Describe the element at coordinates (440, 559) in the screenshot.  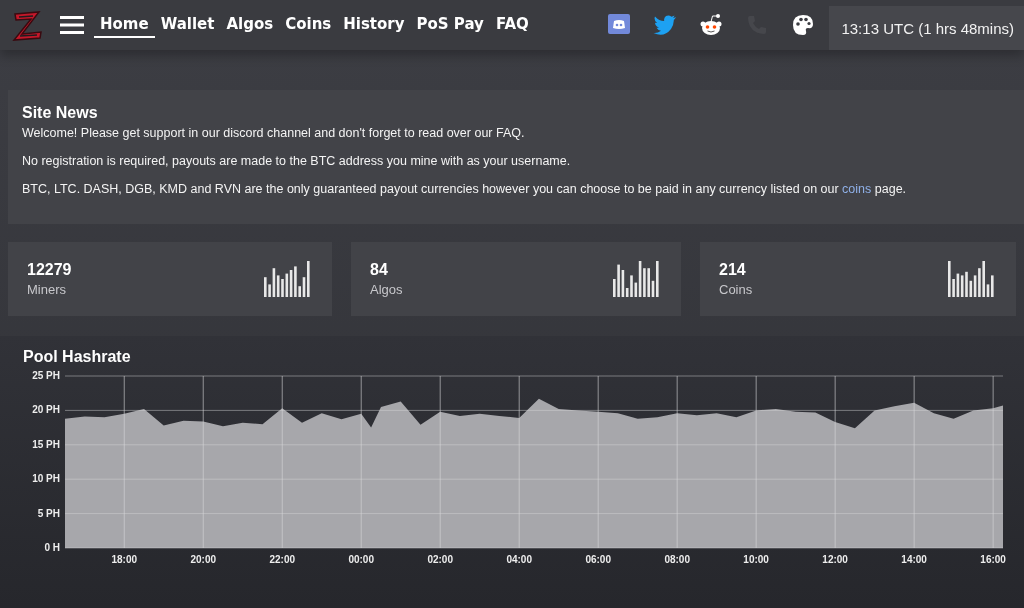
I see `x-axis-label: 02:00` at that location.